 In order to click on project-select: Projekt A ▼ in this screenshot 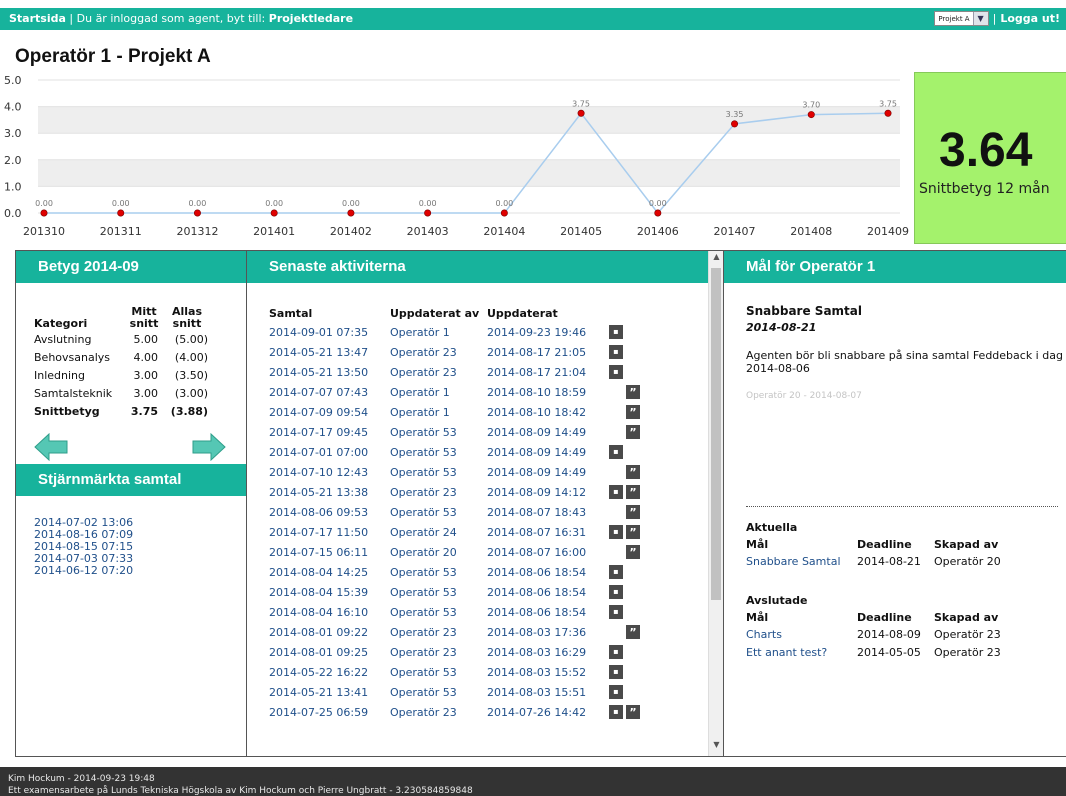, I will do `click(961, 18)`.